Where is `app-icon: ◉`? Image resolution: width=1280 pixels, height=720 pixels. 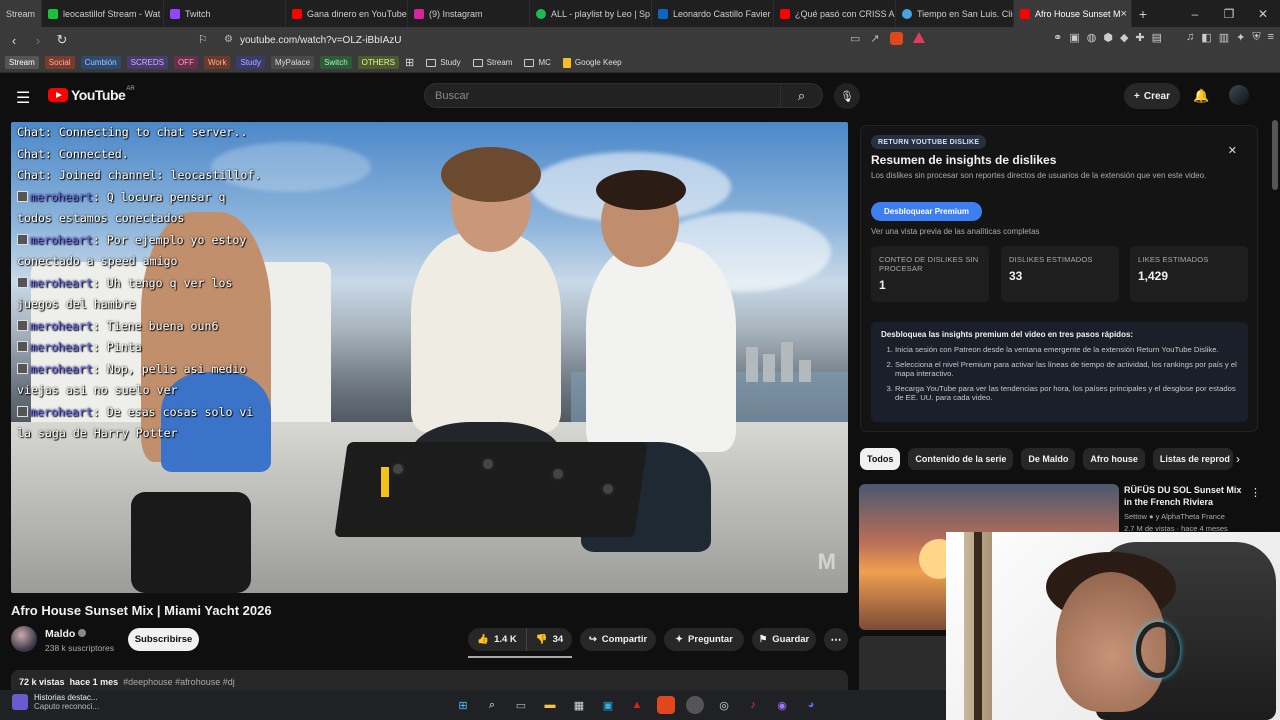
app-icon: ◉ is located at coordinates (782, 705).